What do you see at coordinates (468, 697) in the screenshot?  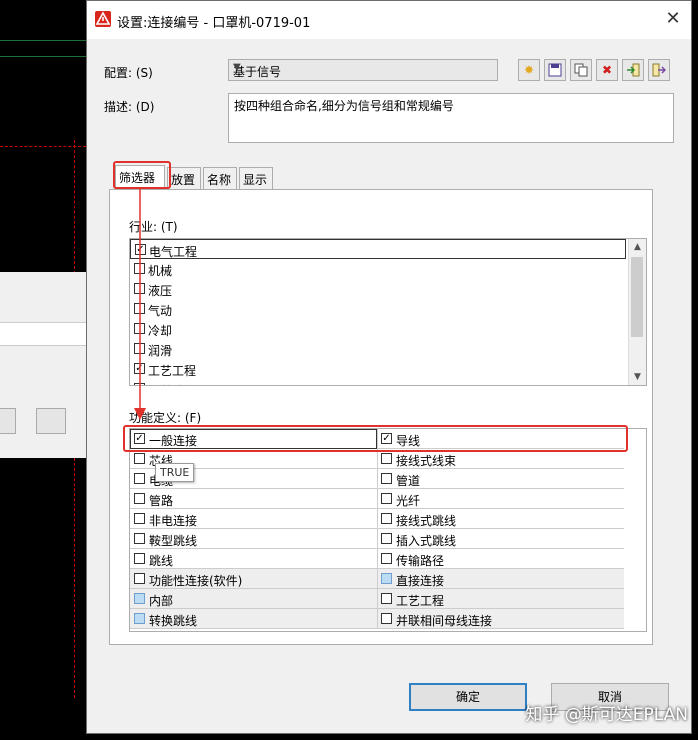 I see `ok-button: 确定` at bounding box center [468, 697].